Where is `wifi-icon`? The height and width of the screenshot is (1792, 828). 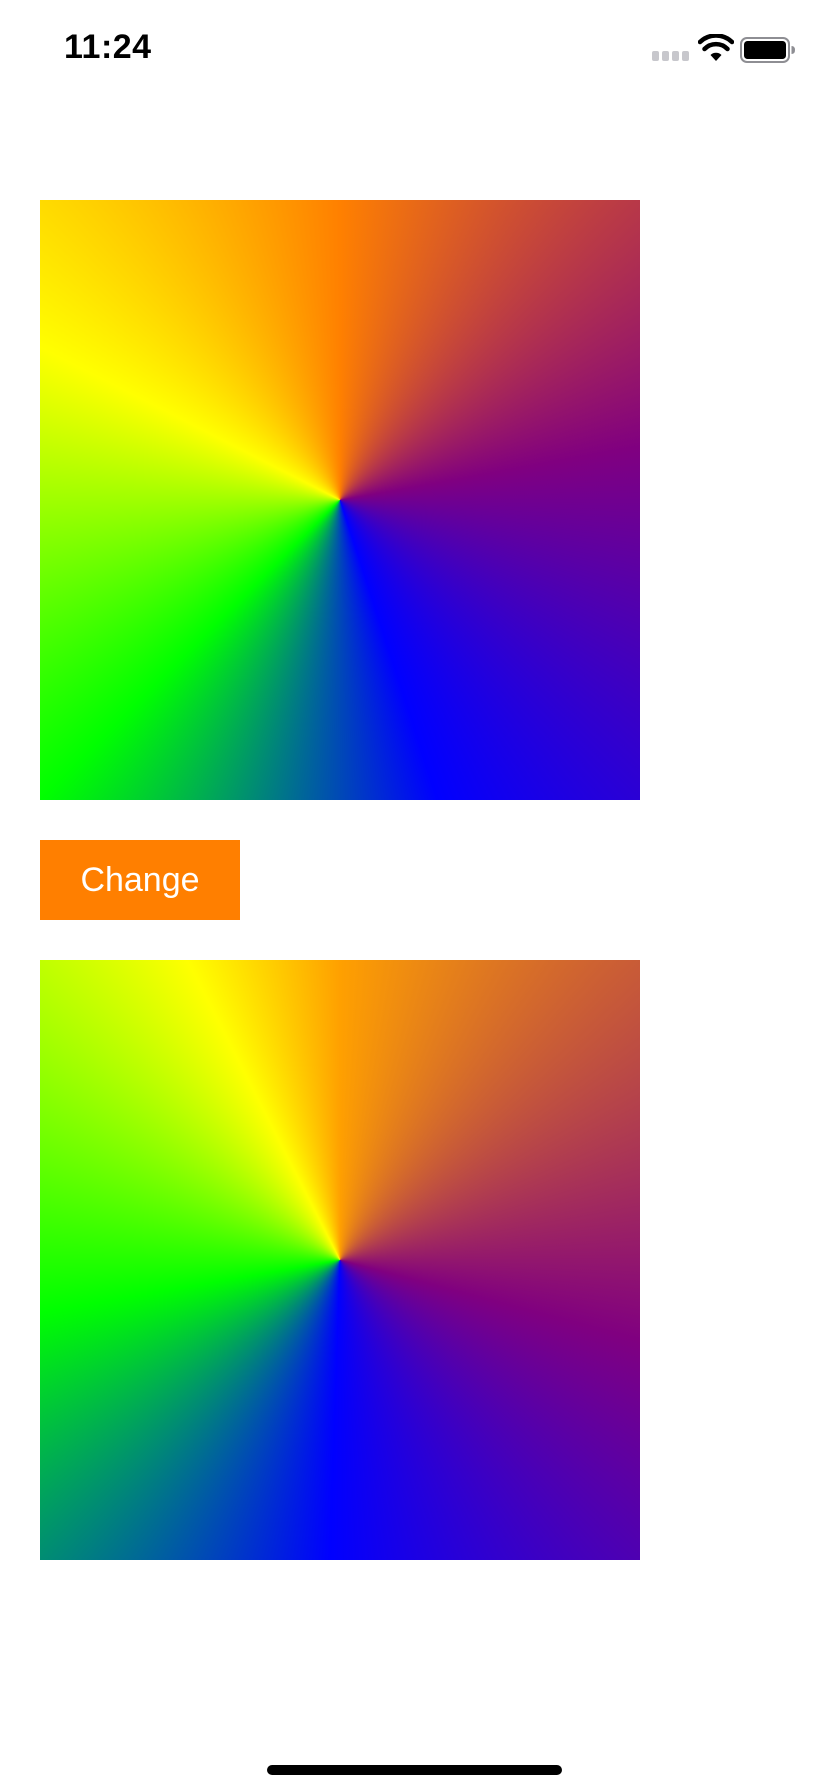
wifi-icon is located at coordinates (716, 47).